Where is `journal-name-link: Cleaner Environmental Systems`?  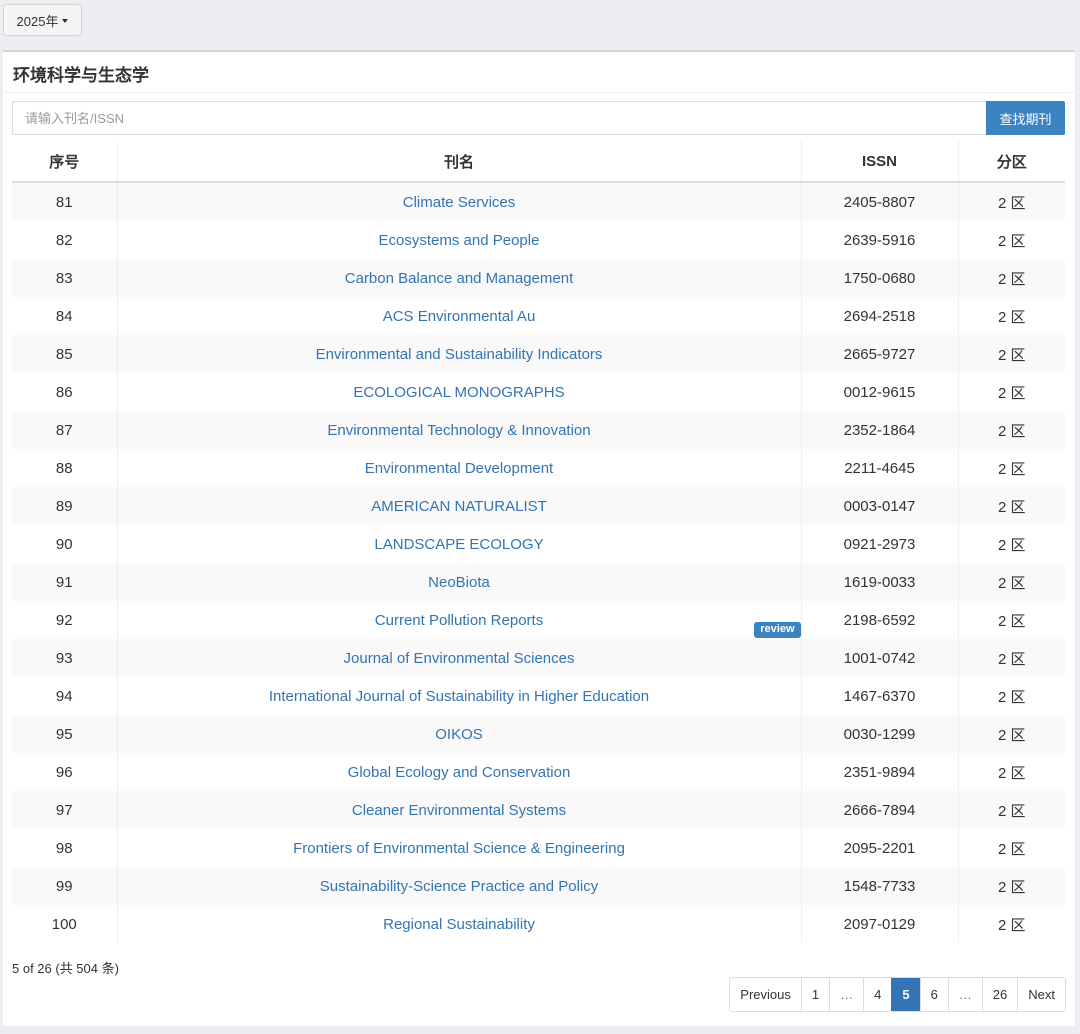 journal-name-link: Cleaner Environmental Systems is located at coordinates (459, 810).